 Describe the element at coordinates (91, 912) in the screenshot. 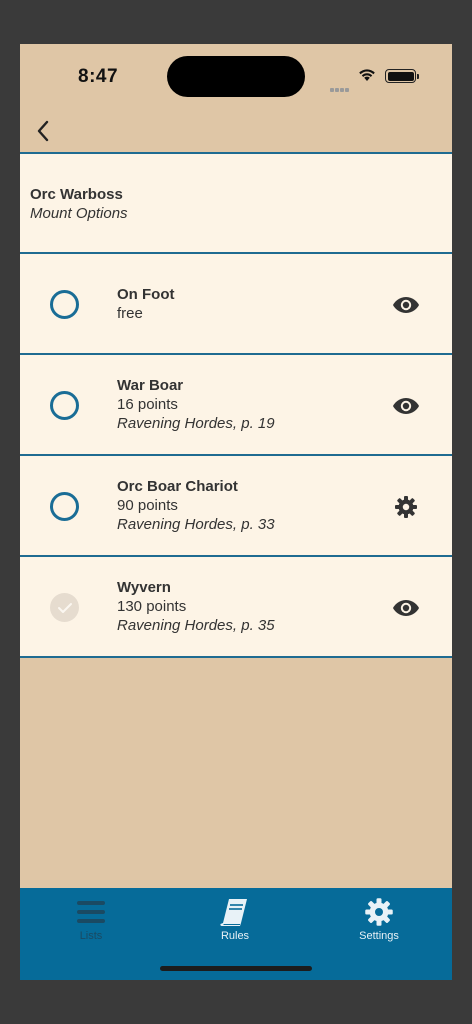

I see `list-icon` at that location.